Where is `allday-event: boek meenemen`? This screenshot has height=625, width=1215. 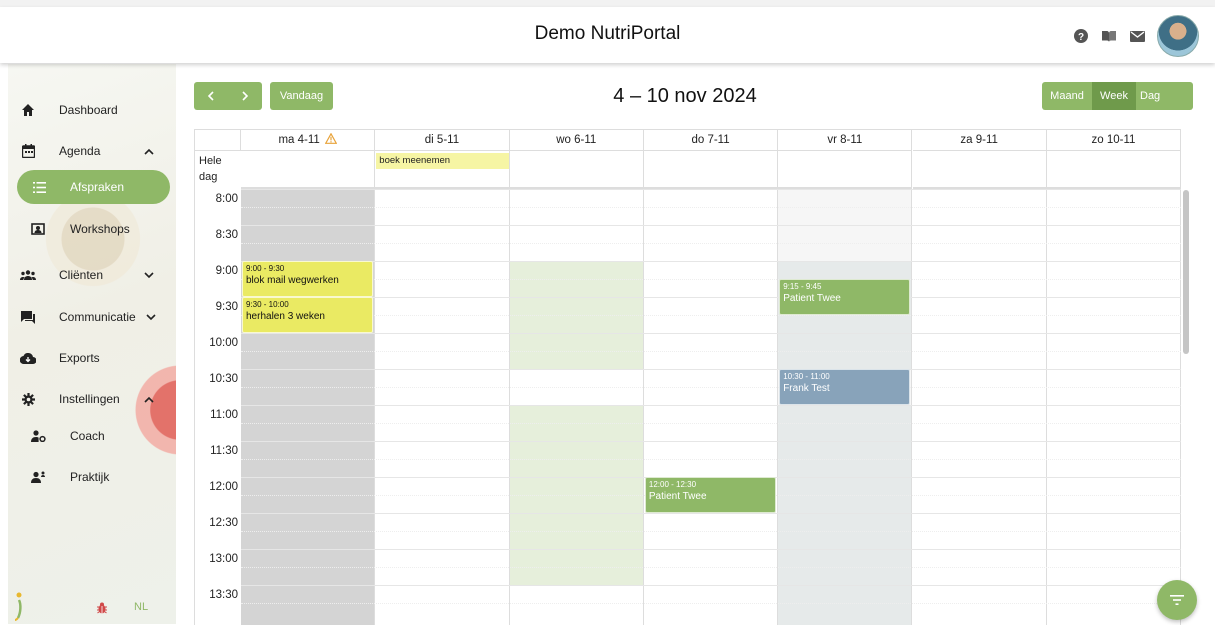
allday-event: boek meenemen is located at coordinates (442, 161).